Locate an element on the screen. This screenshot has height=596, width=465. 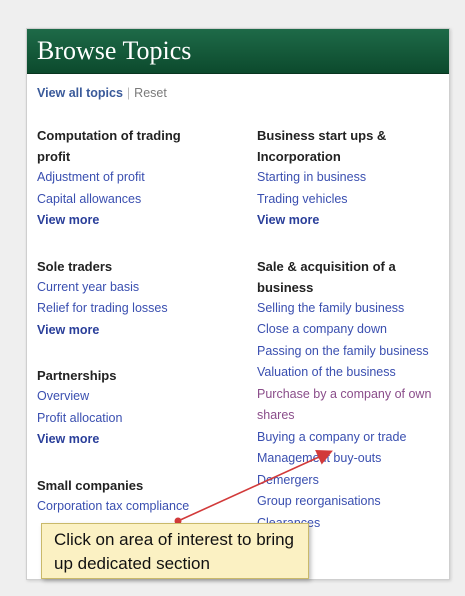
topics-subnav: View all topics | Reset is located at coordinates (238, 87).